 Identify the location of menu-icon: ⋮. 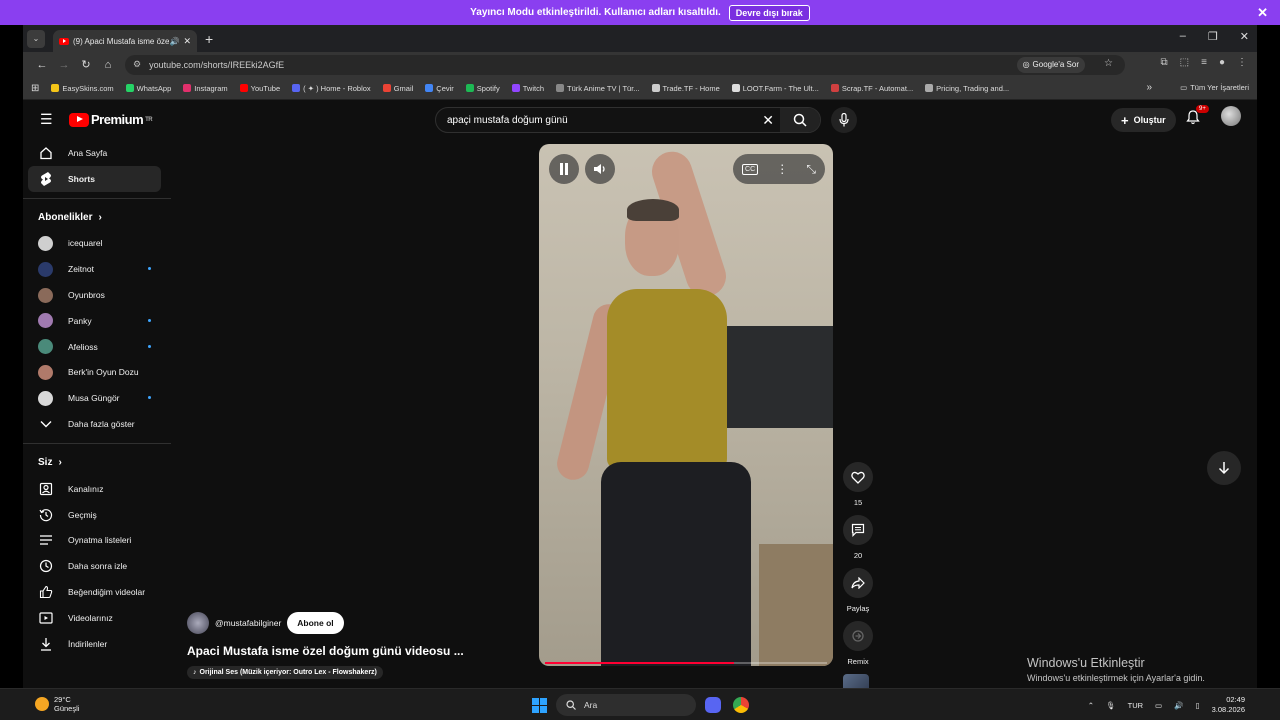
(1242, 62).